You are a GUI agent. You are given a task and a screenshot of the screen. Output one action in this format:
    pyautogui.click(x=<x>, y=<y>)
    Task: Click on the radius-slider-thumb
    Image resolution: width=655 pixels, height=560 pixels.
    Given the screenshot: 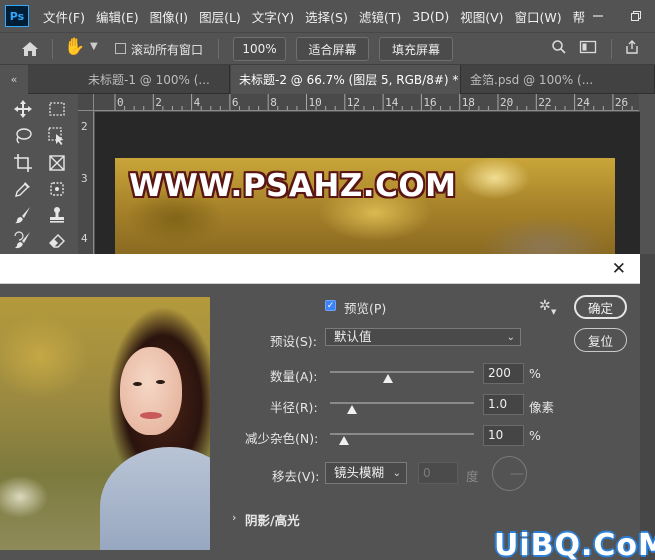 What is the action you would take?
    pyautogui.click(x=351, y=409)
    